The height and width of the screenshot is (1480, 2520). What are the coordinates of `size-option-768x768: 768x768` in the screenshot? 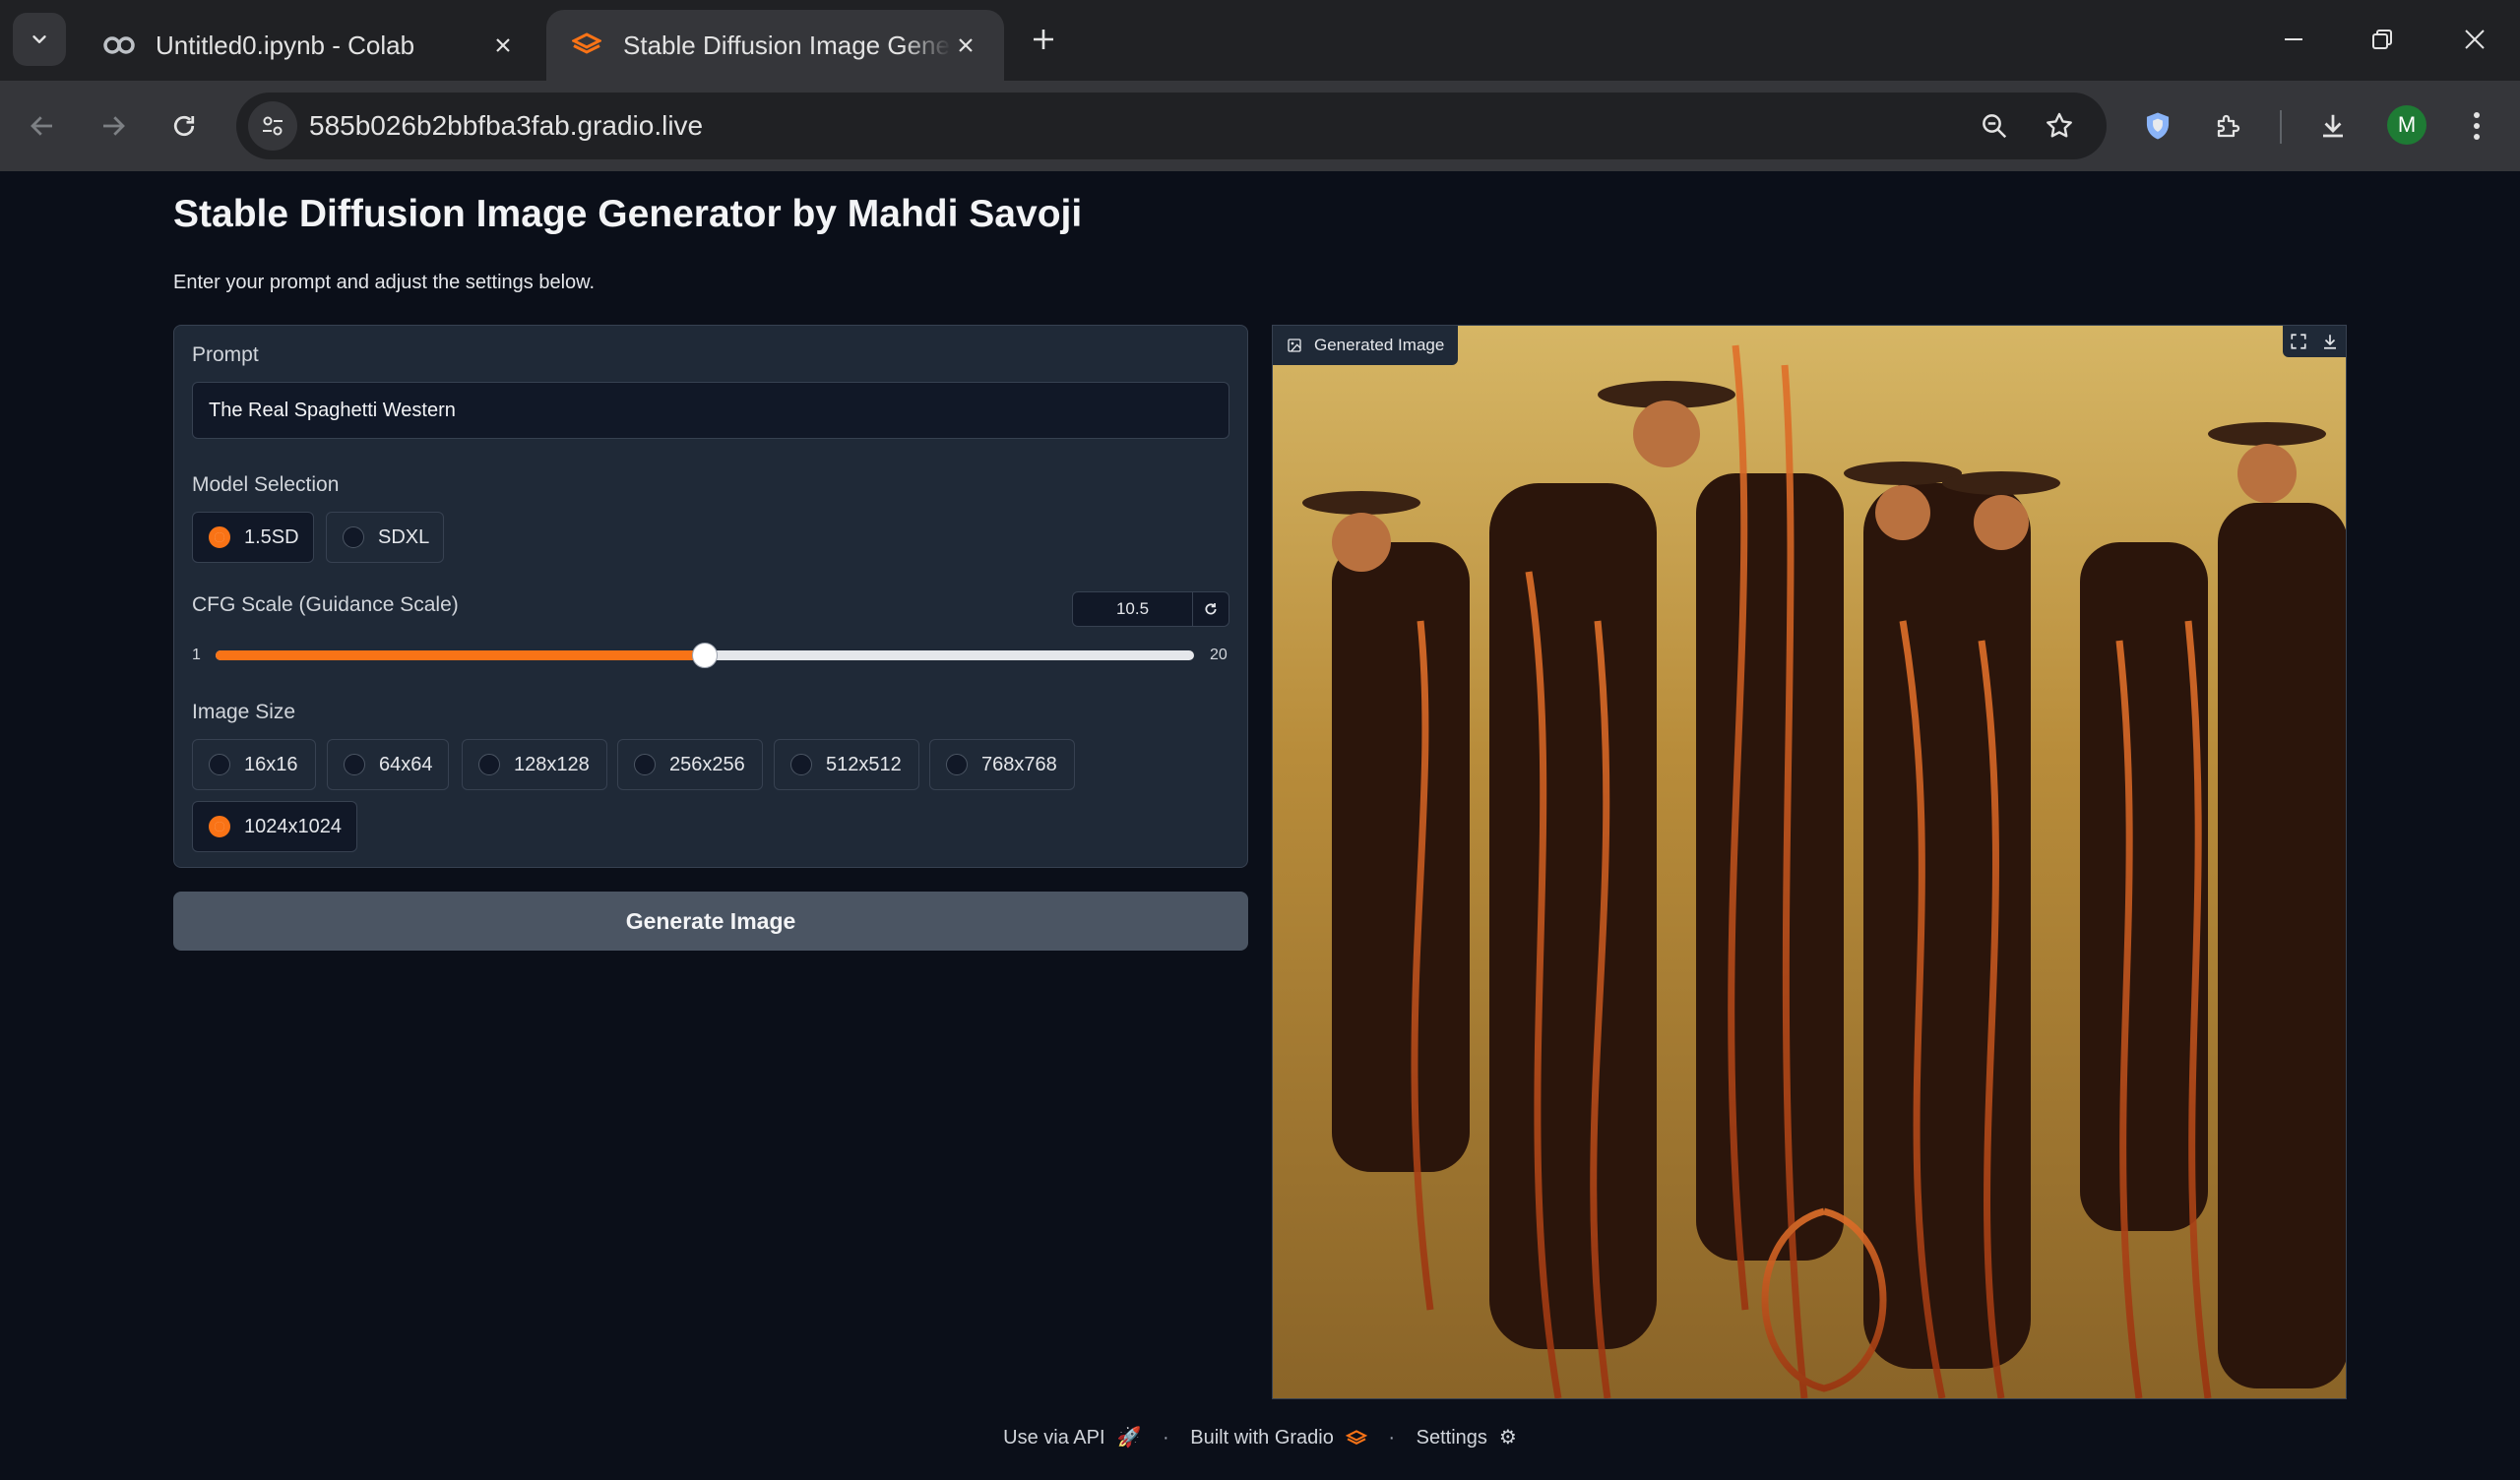 It's located at (1002, 764).